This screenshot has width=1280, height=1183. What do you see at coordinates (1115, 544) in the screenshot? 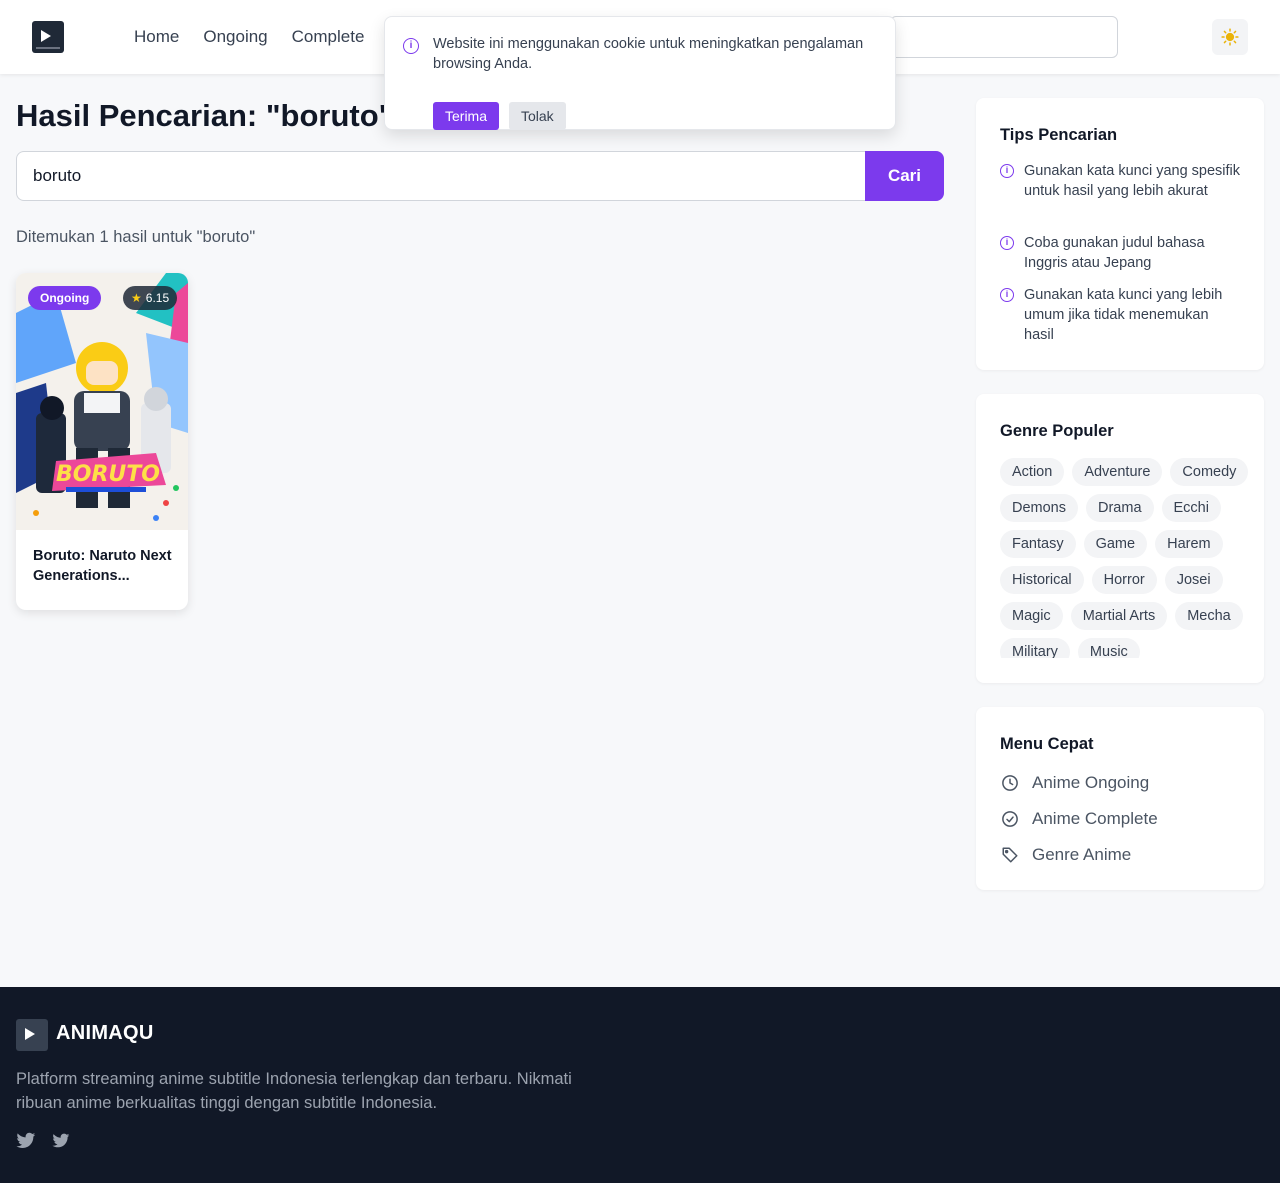
I see `genre-chip-game: Game` at bounding box center [1115, 544].